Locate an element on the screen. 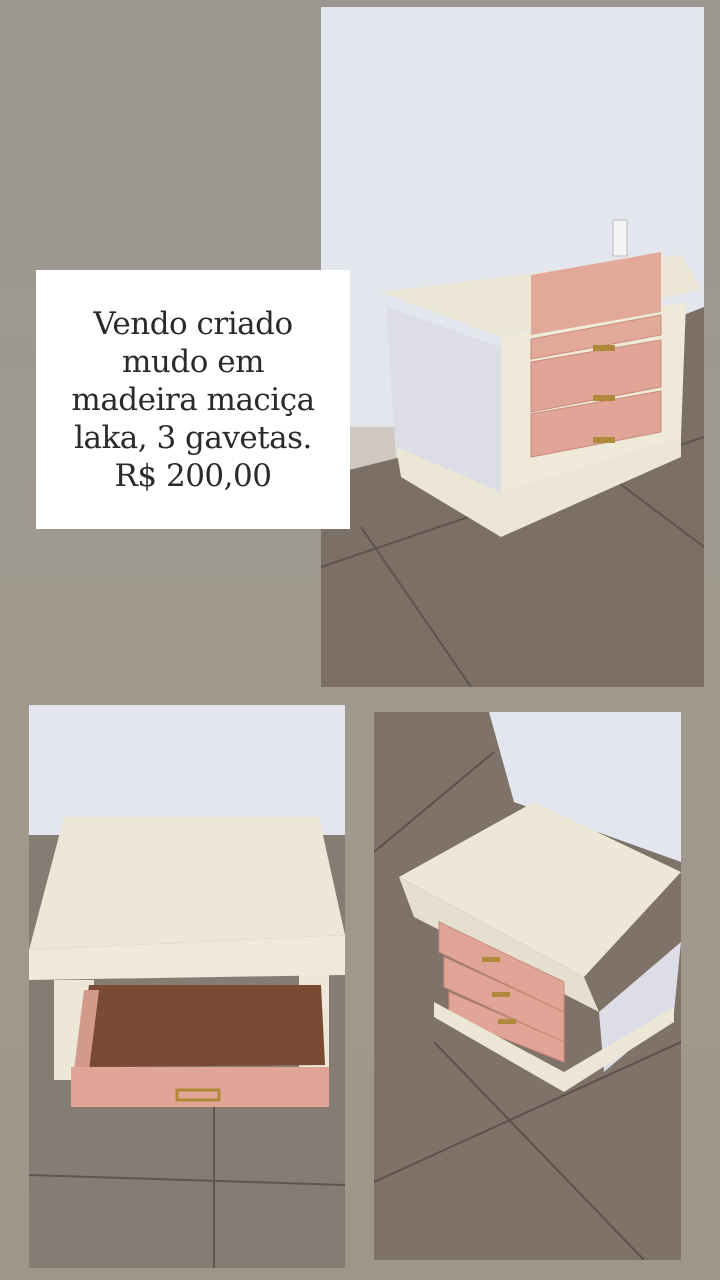 The height and width of the screenshot is (1280, 720). caption-line-4: laka, 3 gavetas. is located at coordinates (193, 437).